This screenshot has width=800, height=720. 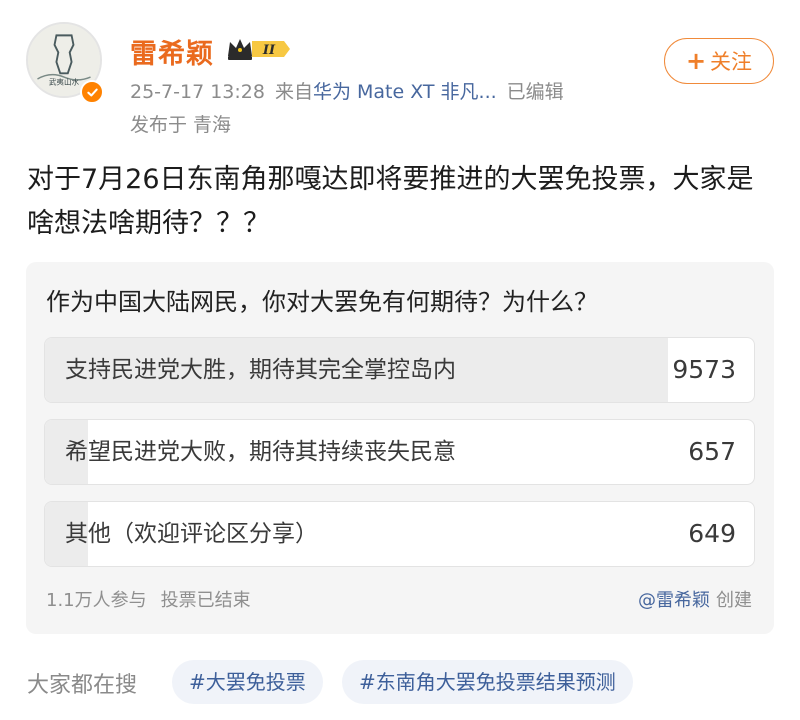 I want to click on search-tag-2: #东南角大罢免投票结果预测, so click(x=487, y=682).